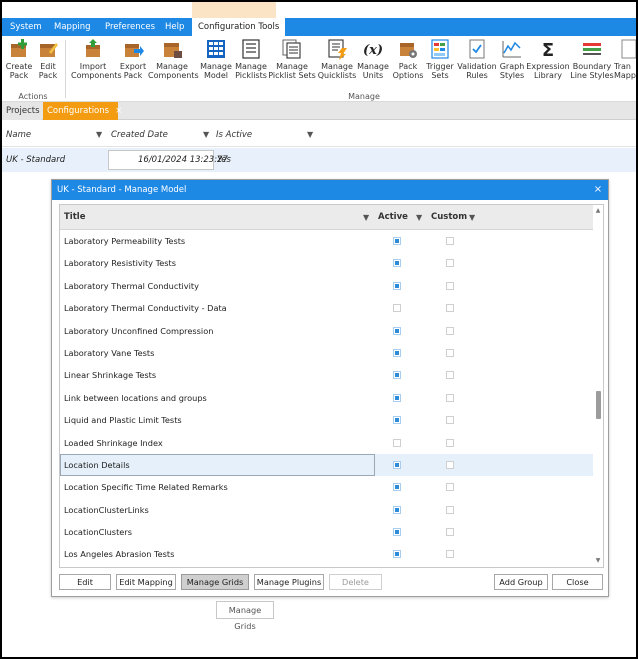 This screenshot has width=638, height=659. I want to click on list-item: Laboratory Vane Tests, so click(326, 353).